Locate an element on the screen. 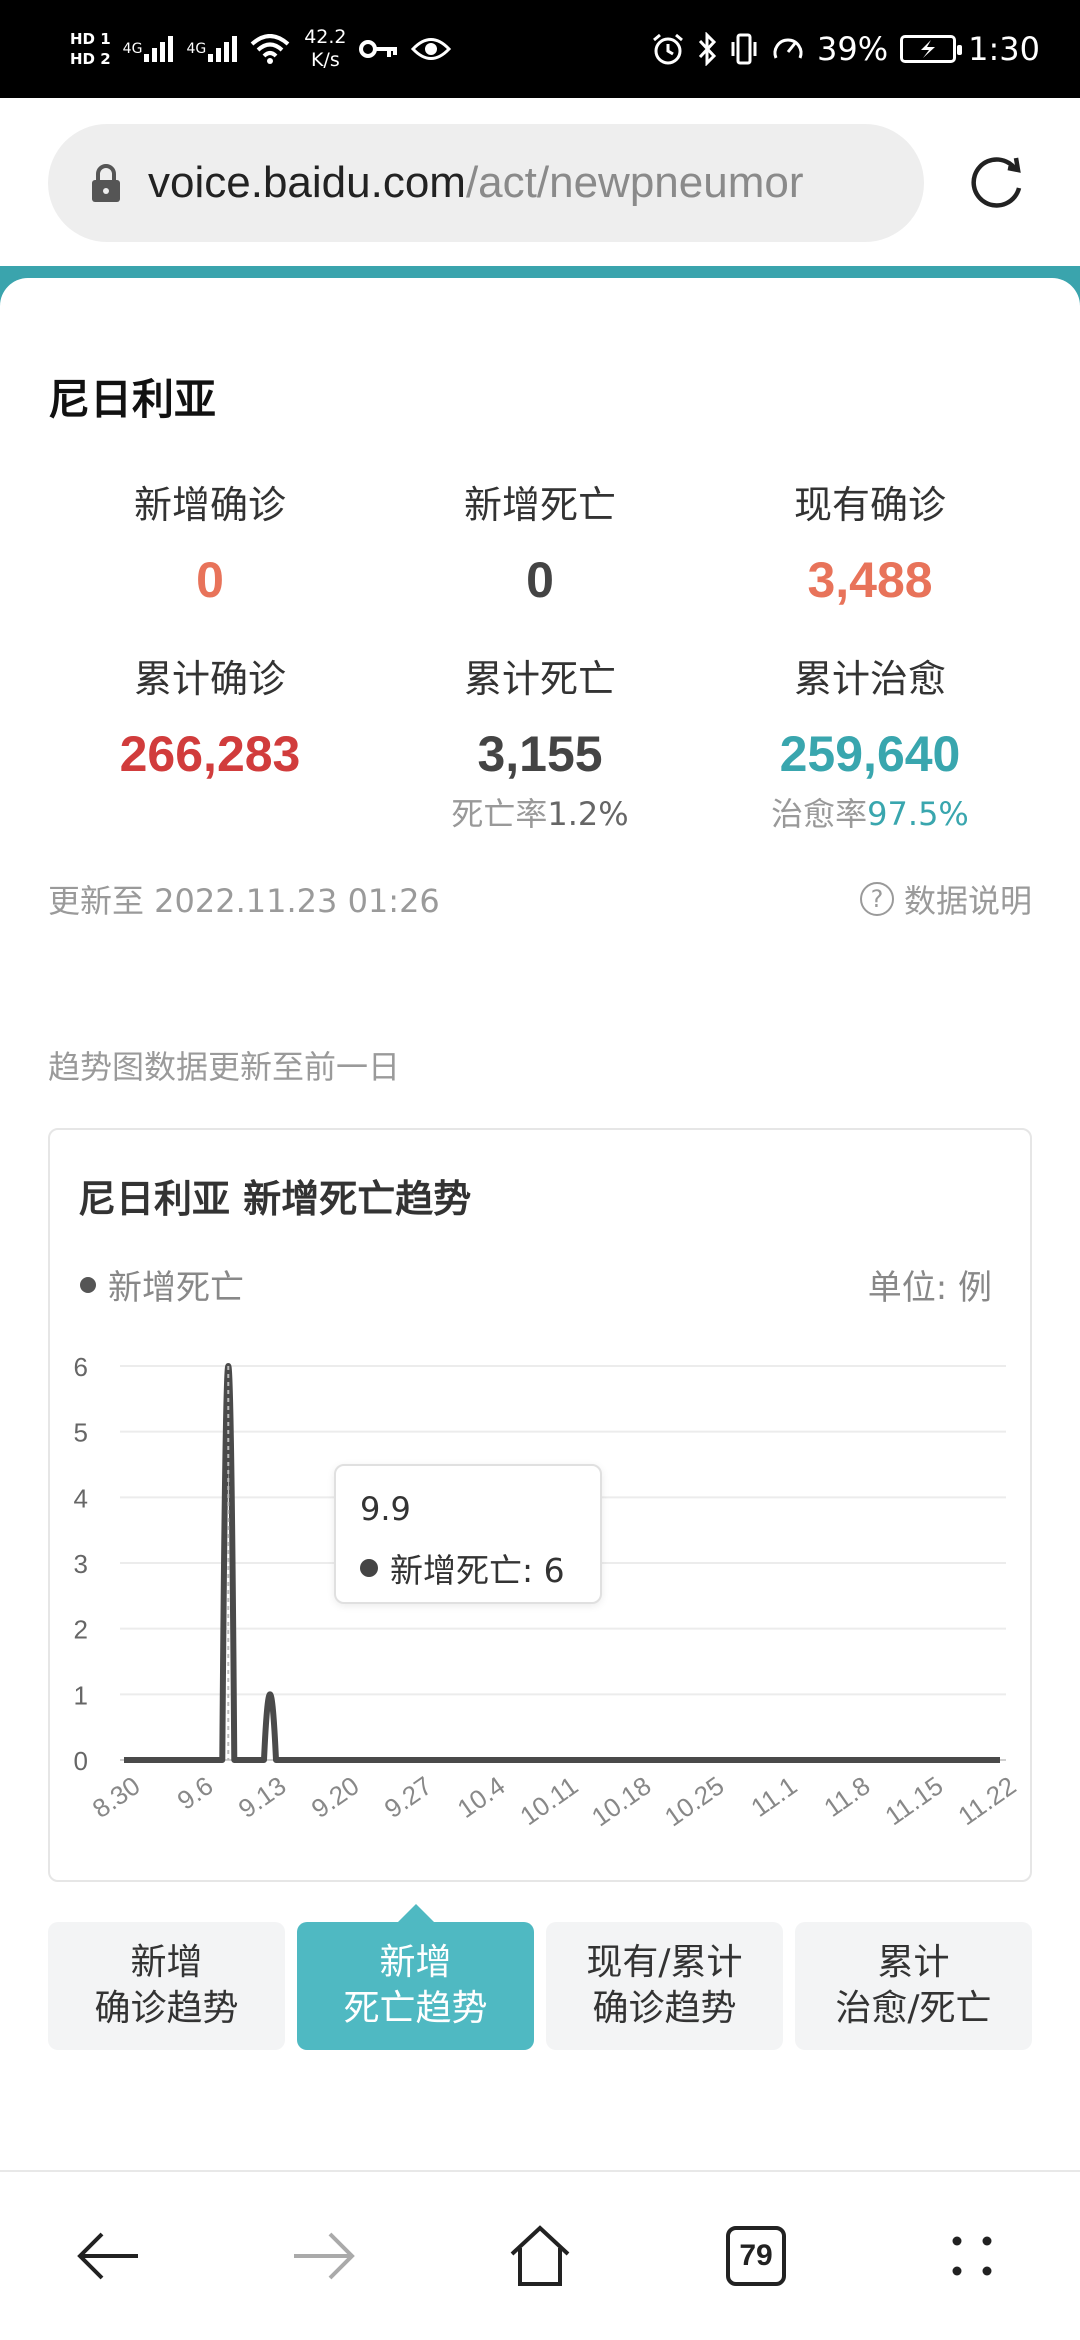  stat-label: 累计确诊 is located at coordinates (209, 679).